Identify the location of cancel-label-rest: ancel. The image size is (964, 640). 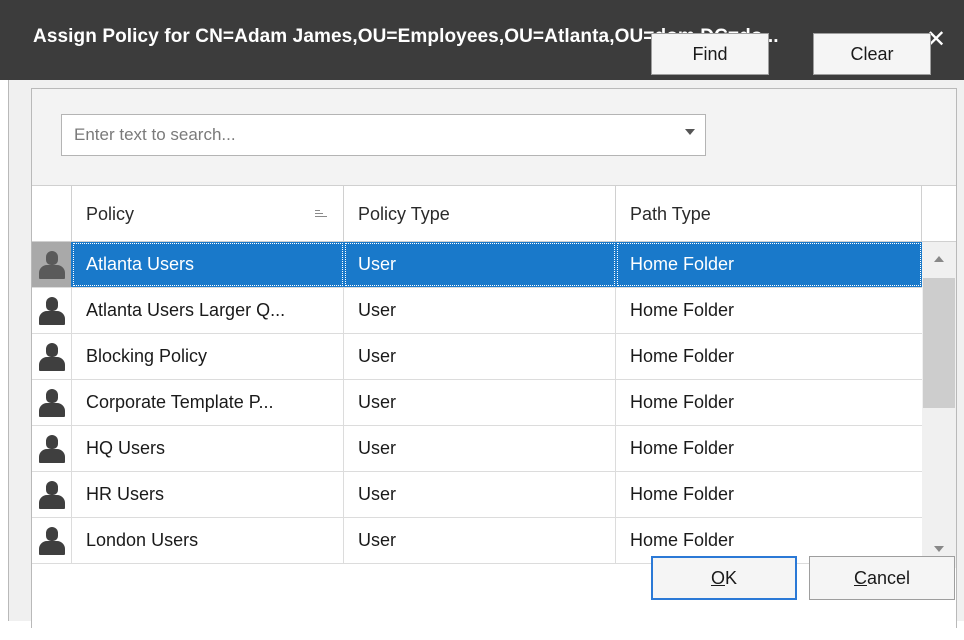
(888, 578).